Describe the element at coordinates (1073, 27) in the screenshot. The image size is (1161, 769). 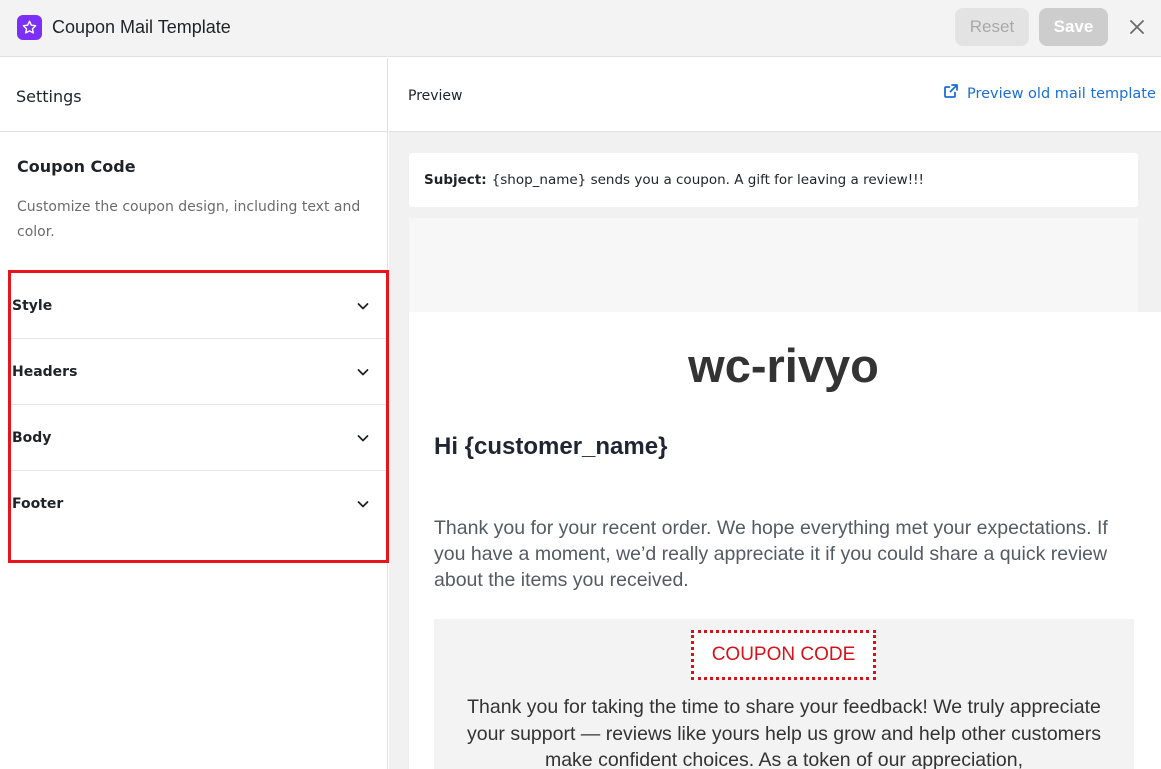
I see `save-button: Save` at that location.